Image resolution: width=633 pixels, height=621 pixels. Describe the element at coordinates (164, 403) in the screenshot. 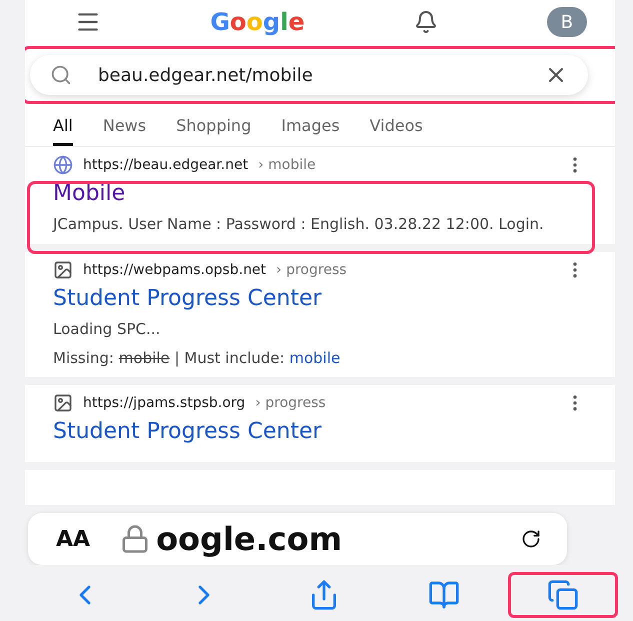

I see `result-url: https://jpams.stpsb.org` at that location.